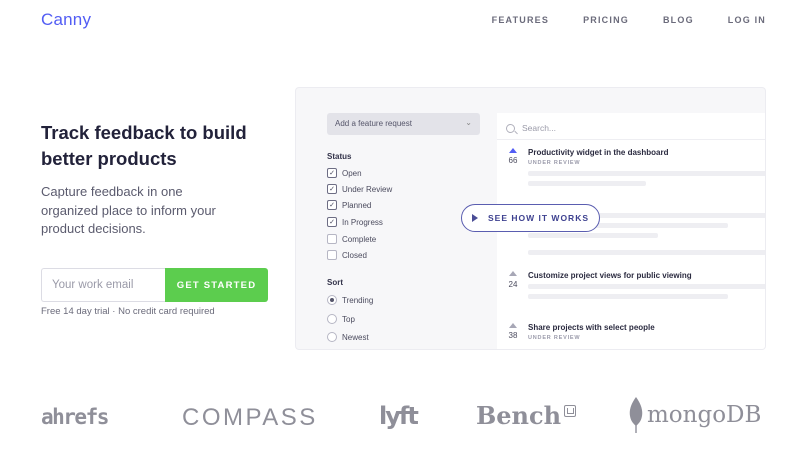 This screenshot has width=800, height=467. I want to click on search-icon, so click(510, 128).